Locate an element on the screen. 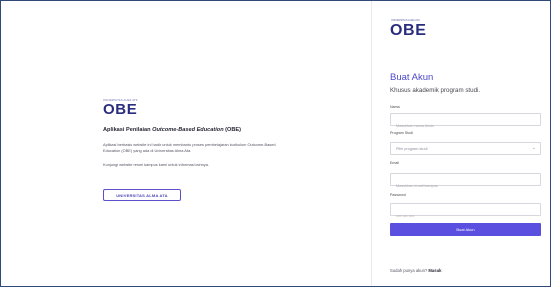  app-title-italic: Outcome-Based Education is located at coordinates (188, 130).